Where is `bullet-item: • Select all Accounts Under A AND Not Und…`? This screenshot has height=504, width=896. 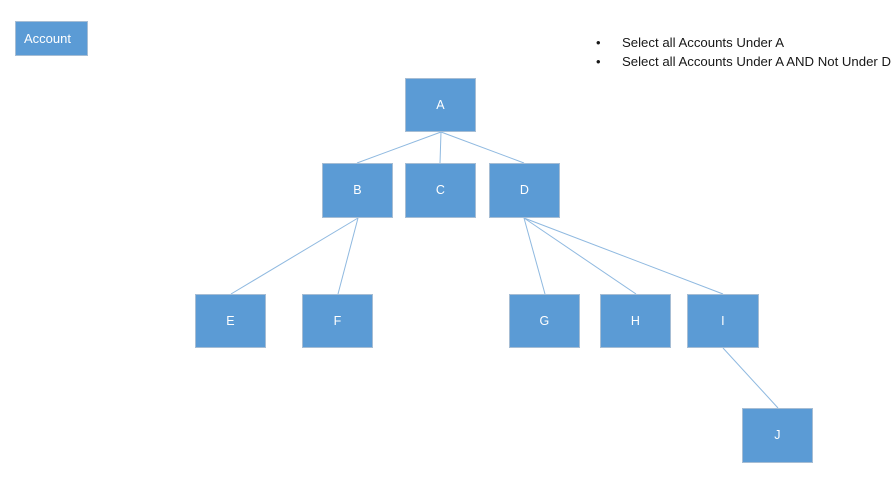
bullet-item: • Select all Accounts Under A AND Not Und… is located at coordinates (746, 62).